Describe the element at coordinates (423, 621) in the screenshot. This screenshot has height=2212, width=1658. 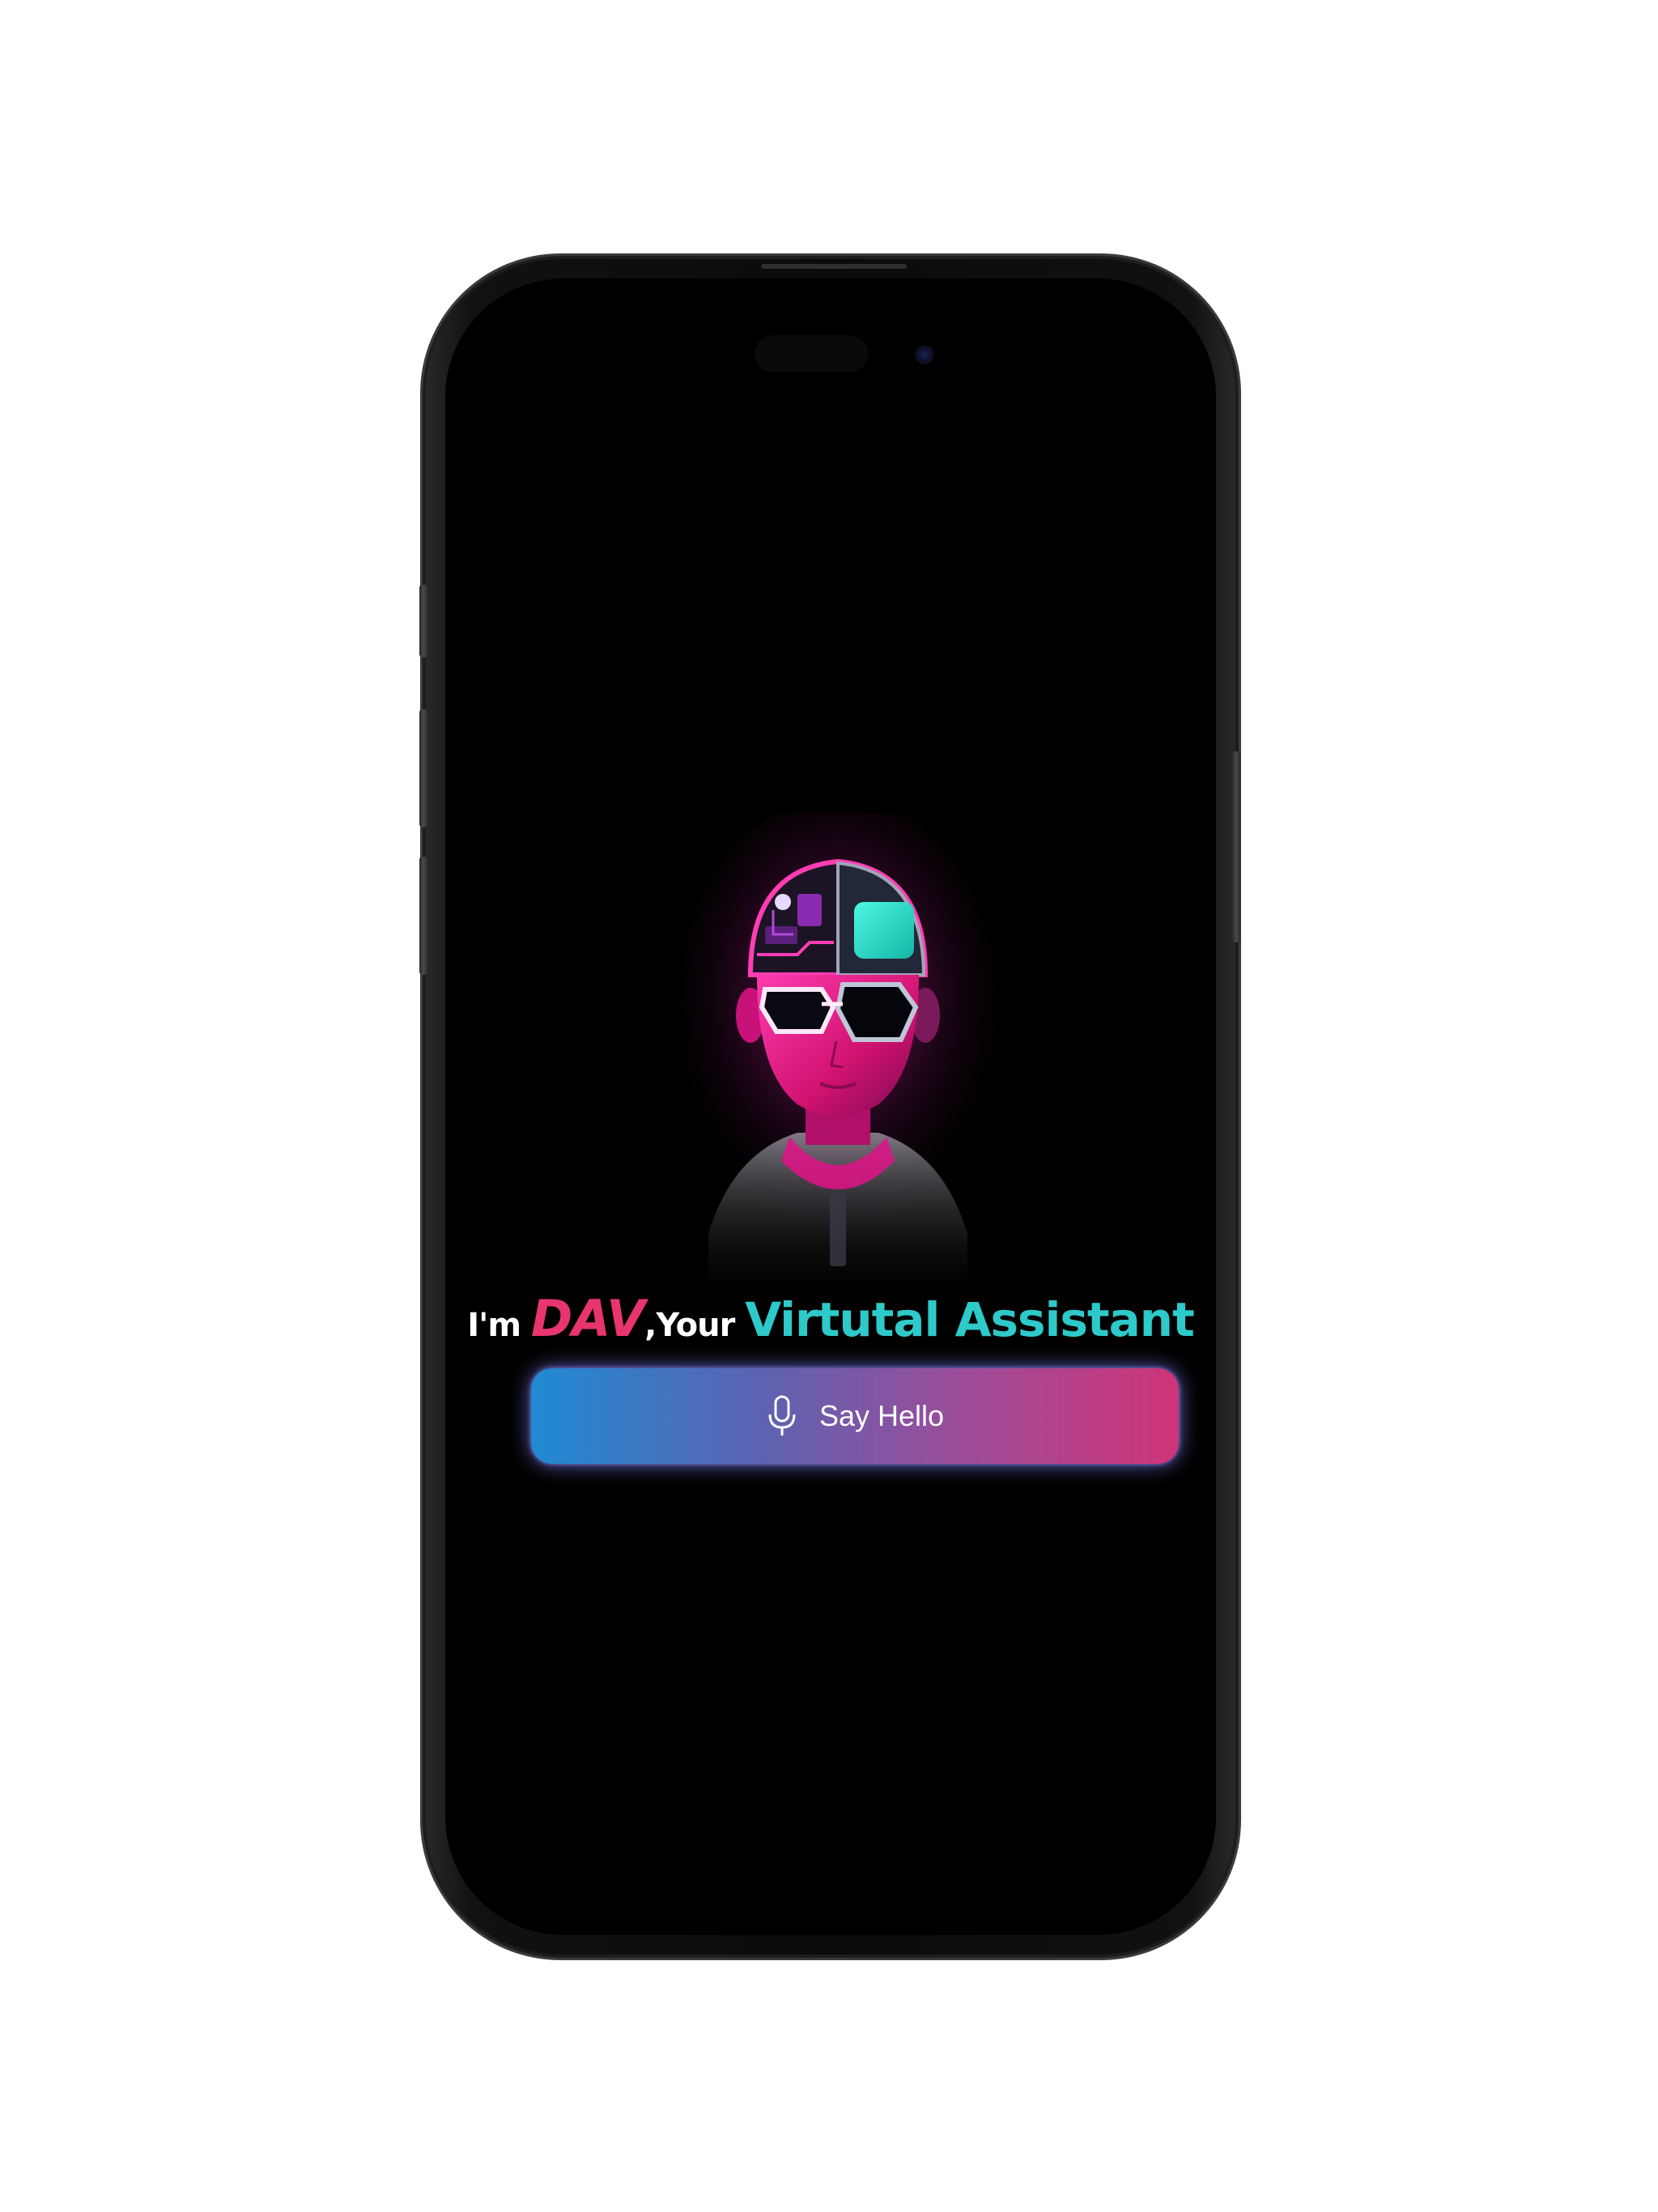
I see `action-button` at that location.